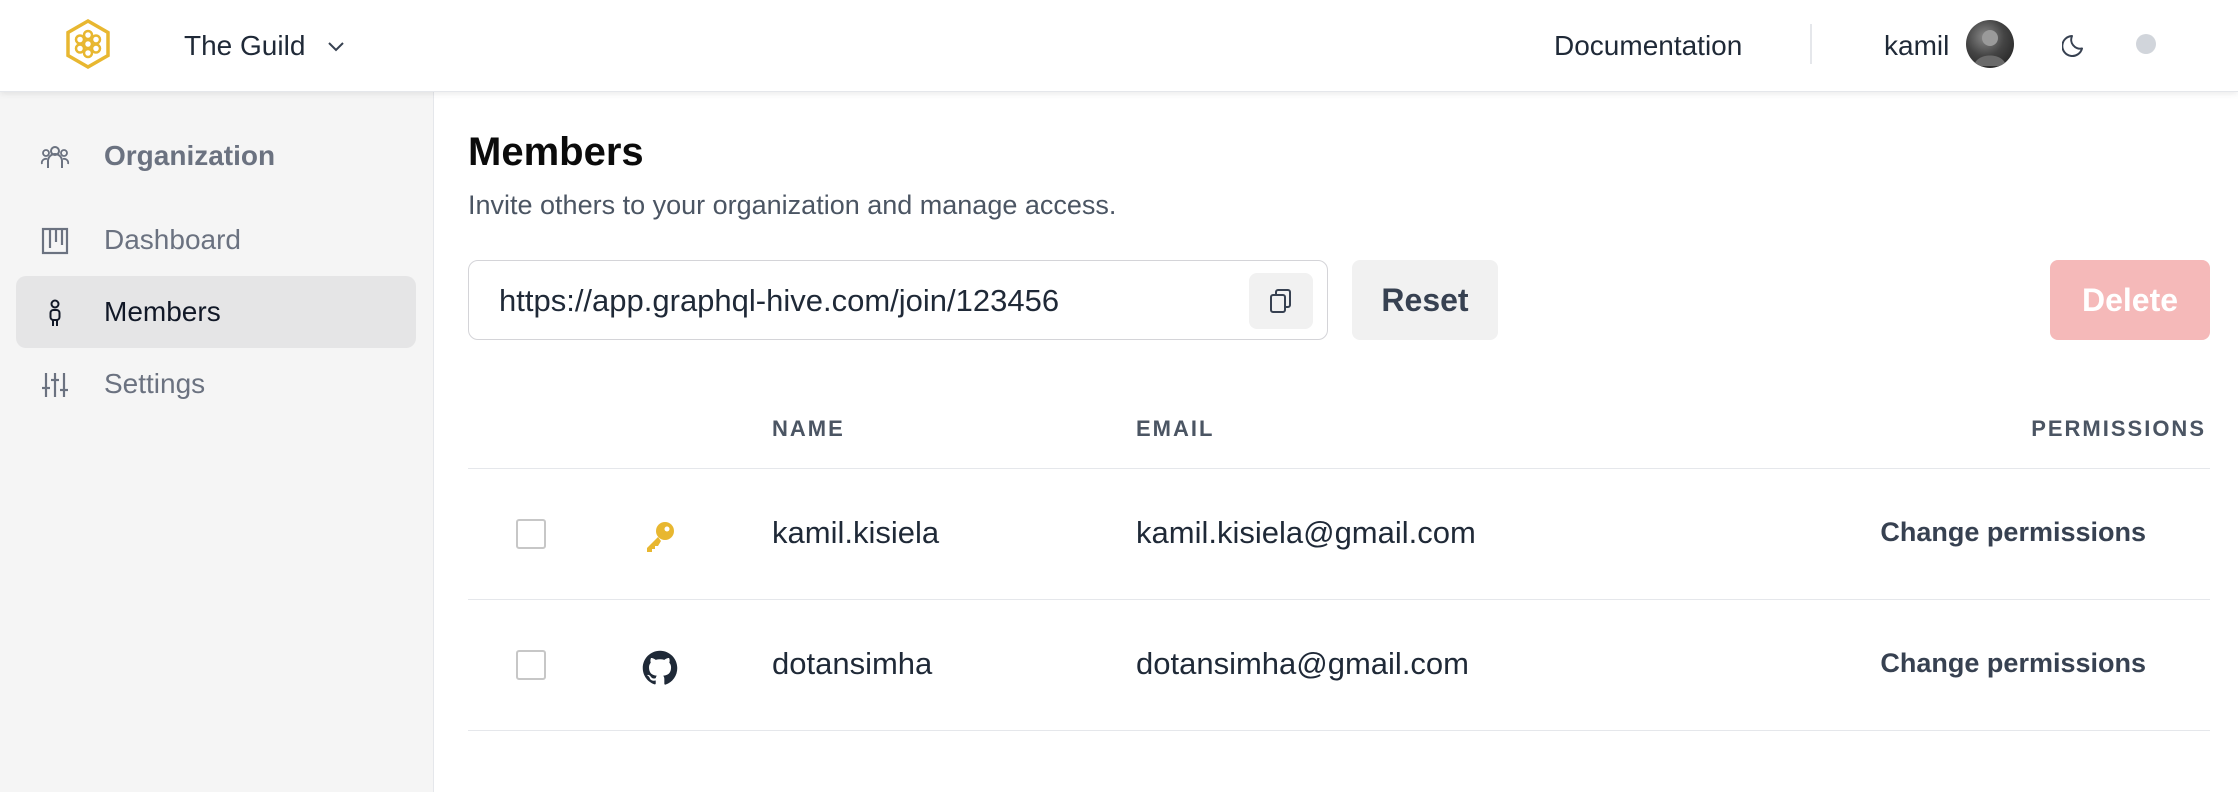 The image size is (2238, 792). I want to click on sidebar-item-label: Dashboard, so click(172, 239).